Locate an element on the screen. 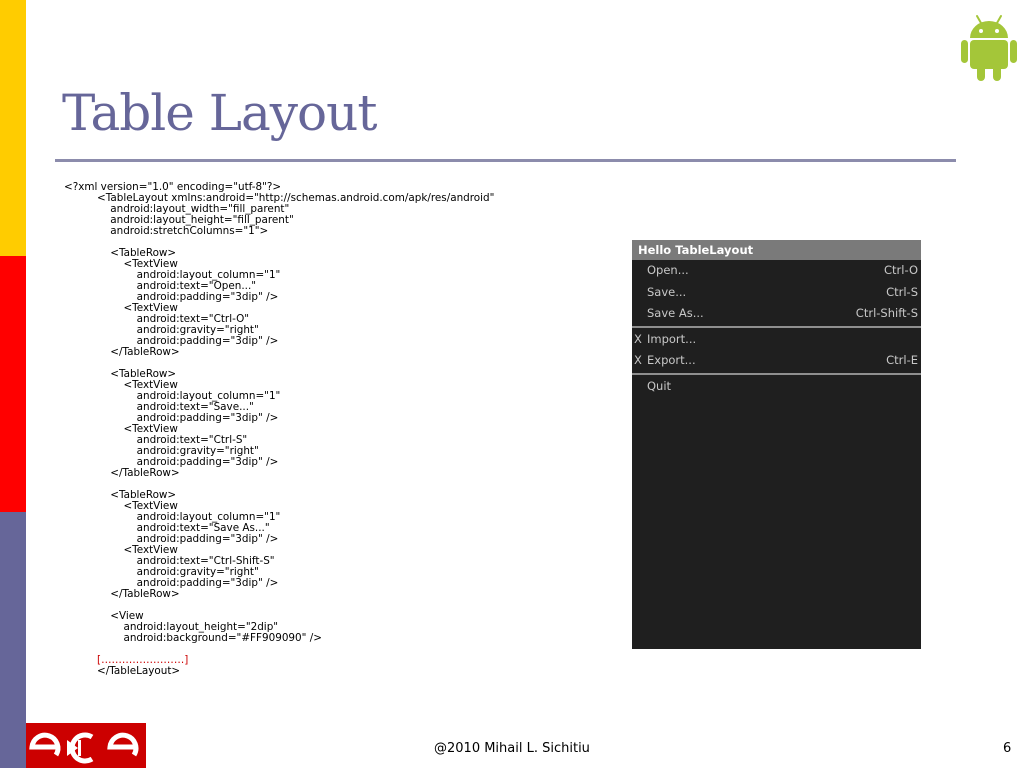  slide-title: Table Layout is located at coordinates (219, 113).